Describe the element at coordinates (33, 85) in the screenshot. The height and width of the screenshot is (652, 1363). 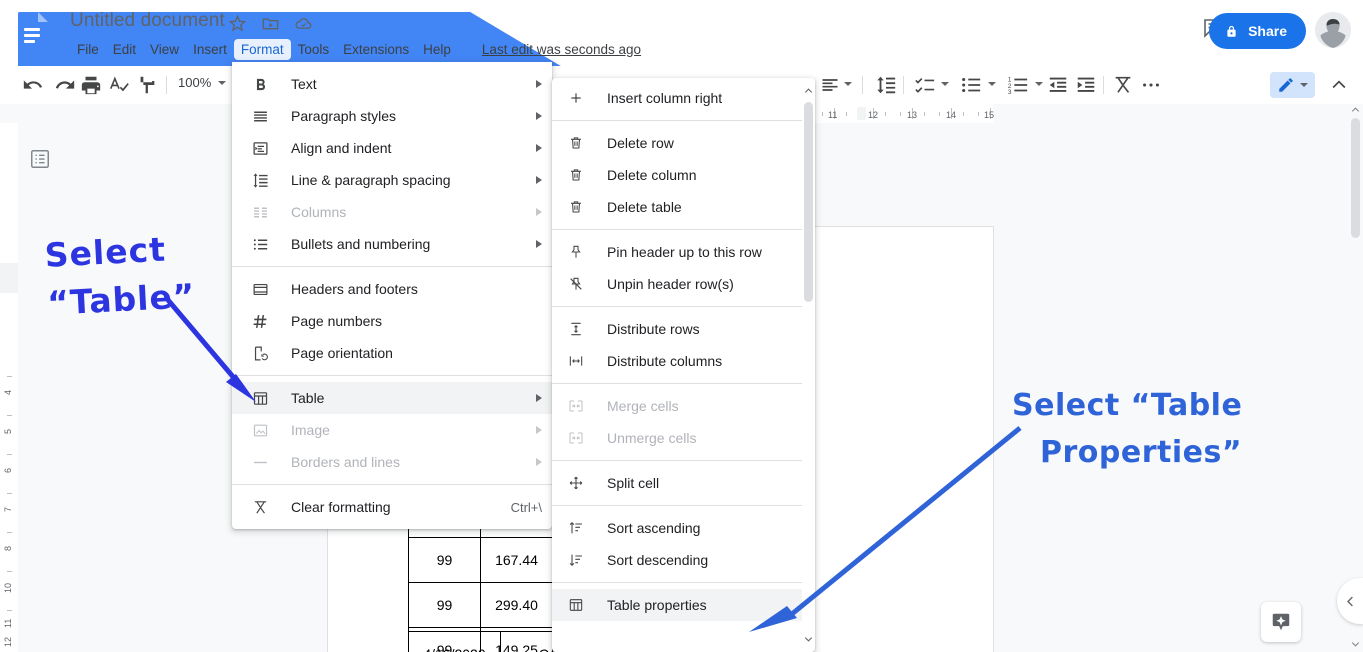
I see `undo-icon` at that location.